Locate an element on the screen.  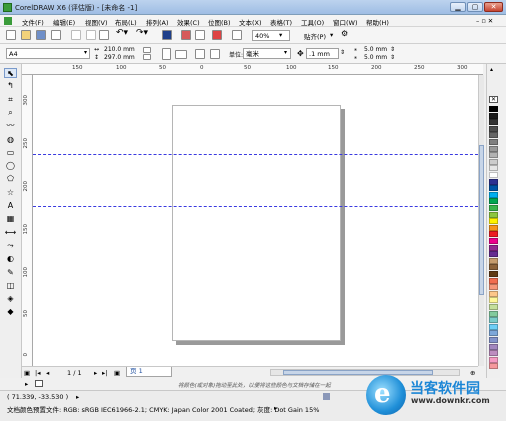
add-page-icon: ▣ is located at coordinates (27, 373).